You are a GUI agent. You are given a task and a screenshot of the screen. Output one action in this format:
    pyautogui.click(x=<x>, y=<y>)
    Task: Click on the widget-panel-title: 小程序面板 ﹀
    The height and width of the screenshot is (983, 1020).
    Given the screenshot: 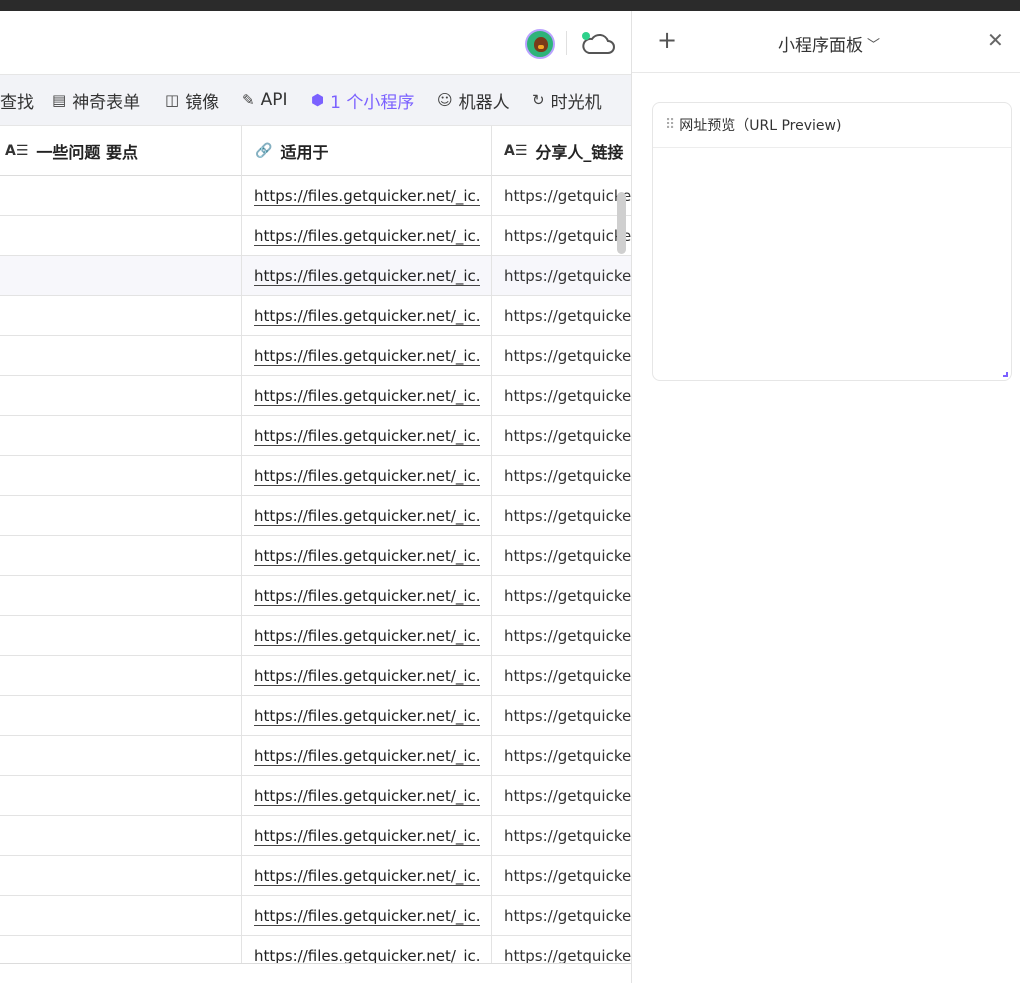 What is the action you would take?
    pyautogui.click(x=829, y=43)
    